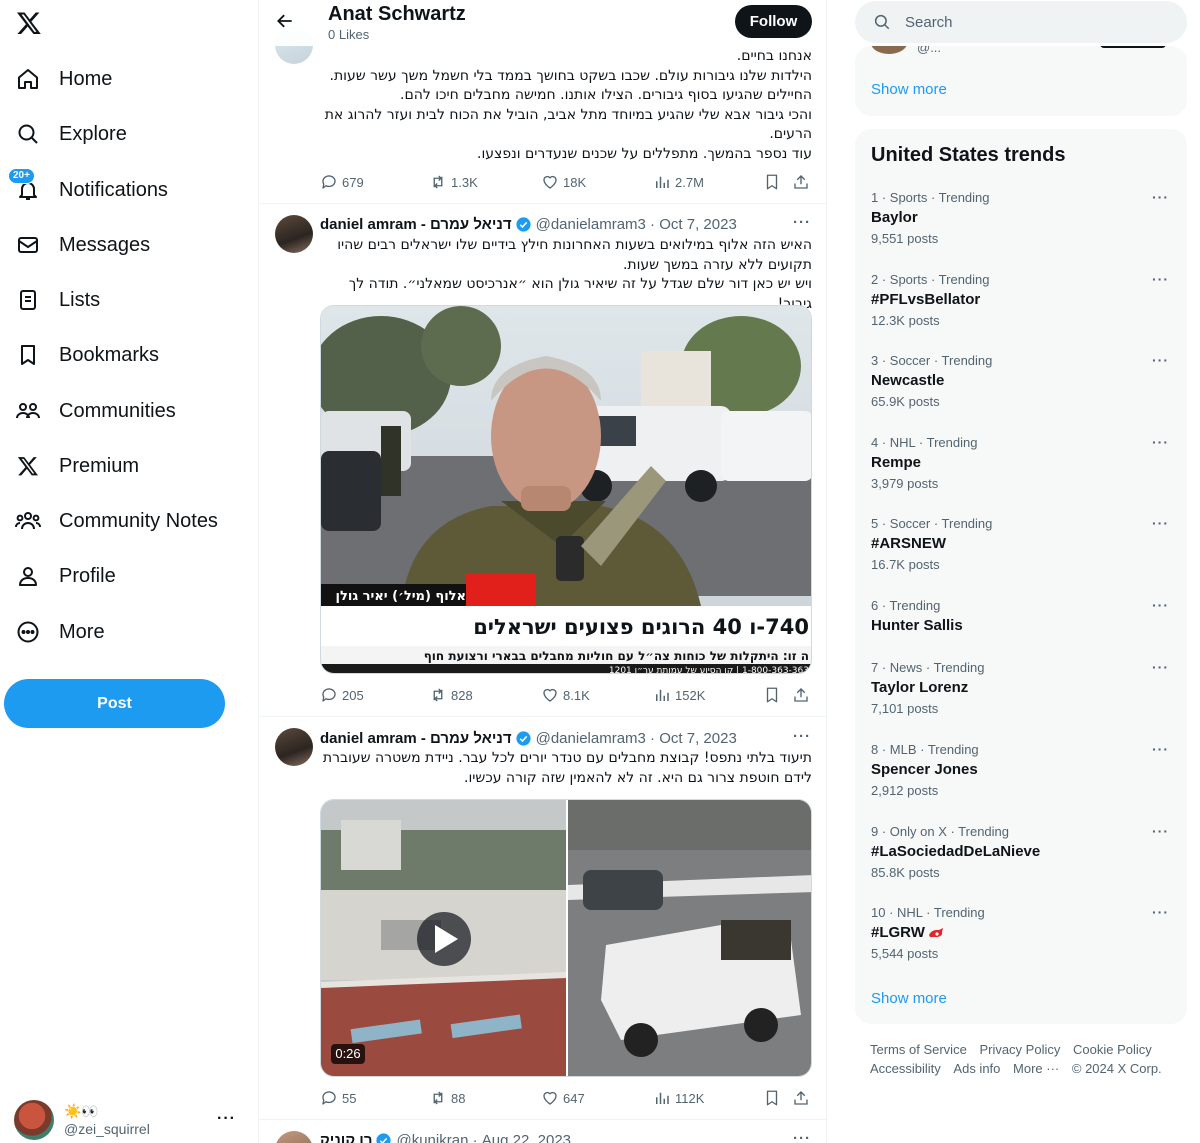  Describe the element at coordinates (976, 1068) in the screenshot. I see `footer-link-ads-info: Ads info` at that location.